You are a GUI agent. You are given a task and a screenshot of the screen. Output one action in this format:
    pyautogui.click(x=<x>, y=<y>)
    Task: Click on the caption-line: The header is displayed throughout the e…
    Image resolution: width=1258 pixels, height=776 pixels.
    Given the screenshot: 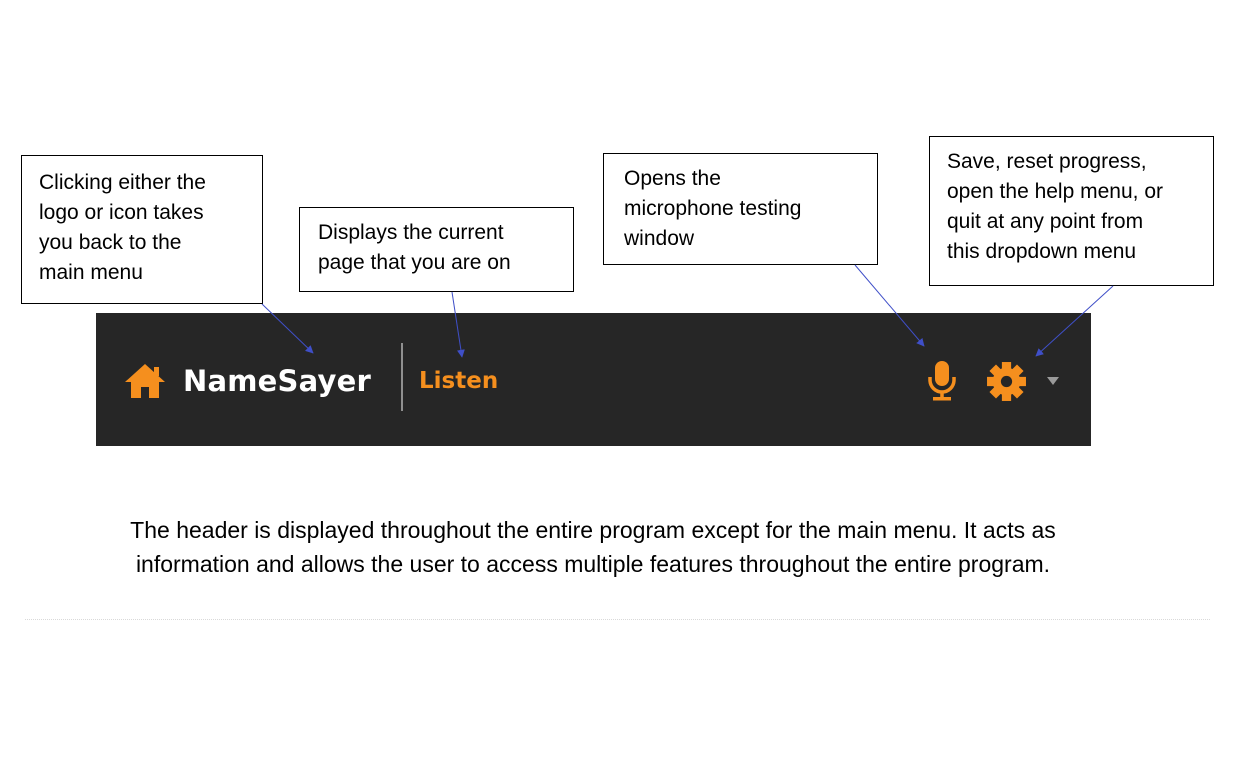 What is the action you would take?
    pyautogui.click(x=593, y=530)
    